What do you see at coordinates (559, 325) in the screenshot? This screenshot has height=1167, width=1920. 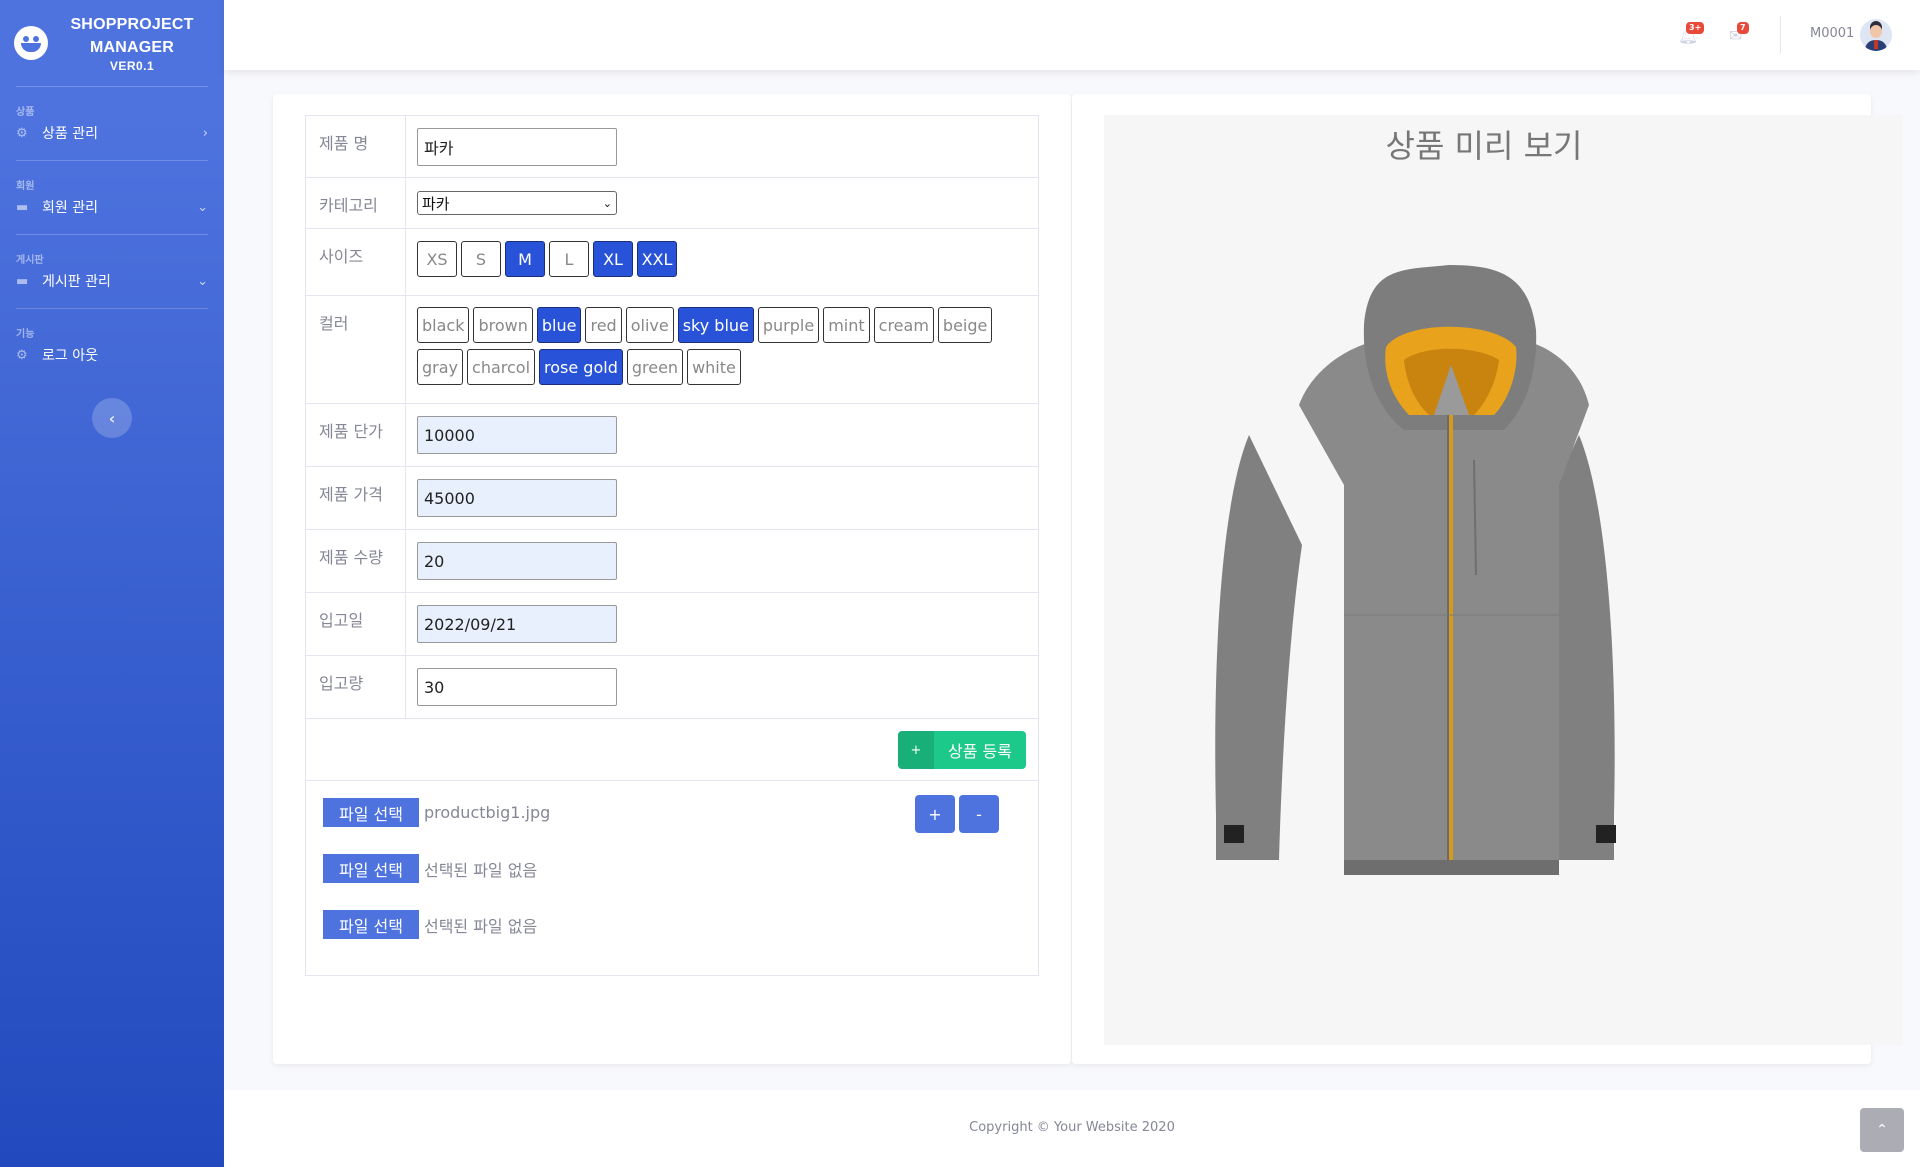 I see `color-option-chip: blue` at bounding box center [559, 325].